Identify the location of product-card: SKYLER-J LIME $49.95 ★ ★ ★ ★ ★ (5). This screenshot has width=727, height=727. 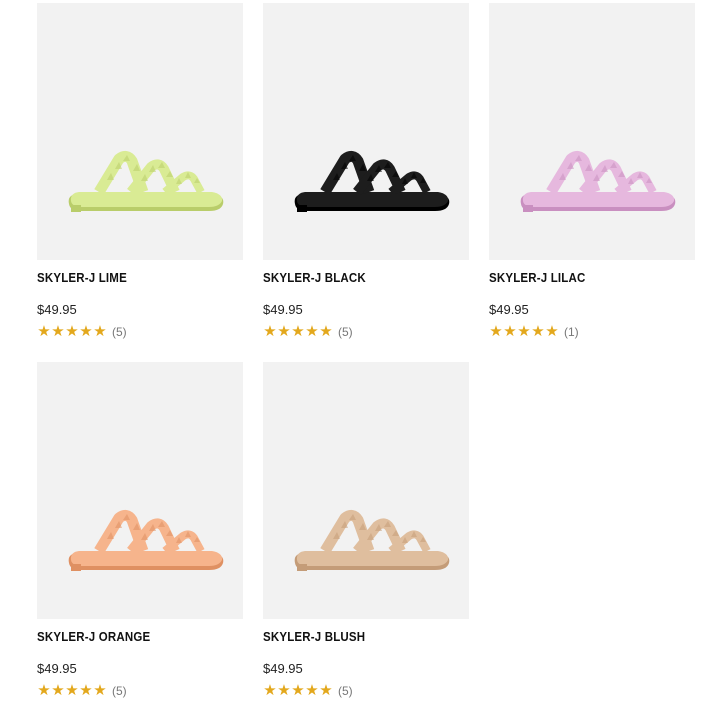
(140, 171).